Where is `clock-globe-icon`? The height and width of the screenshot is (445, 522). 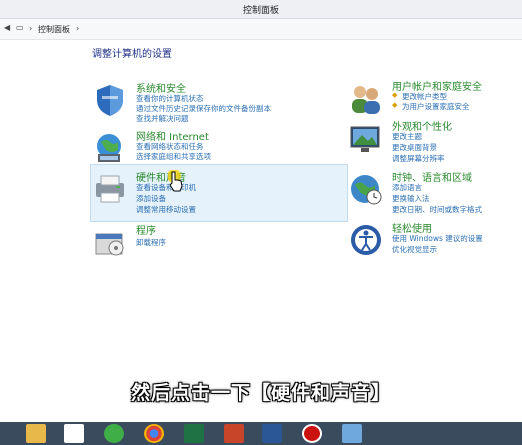 clock-globe-icon is located at coordinates (366, 190).